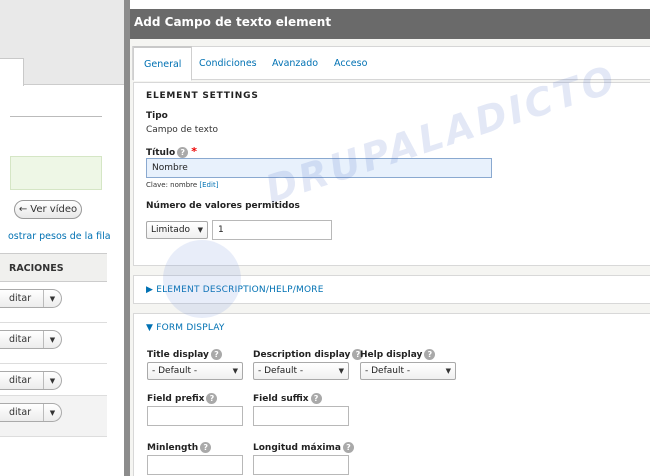  What do you see at coordinates (272, 230) in the screenshot?
I see `allowed-values-number: 1` at bounding box center [272, 230].